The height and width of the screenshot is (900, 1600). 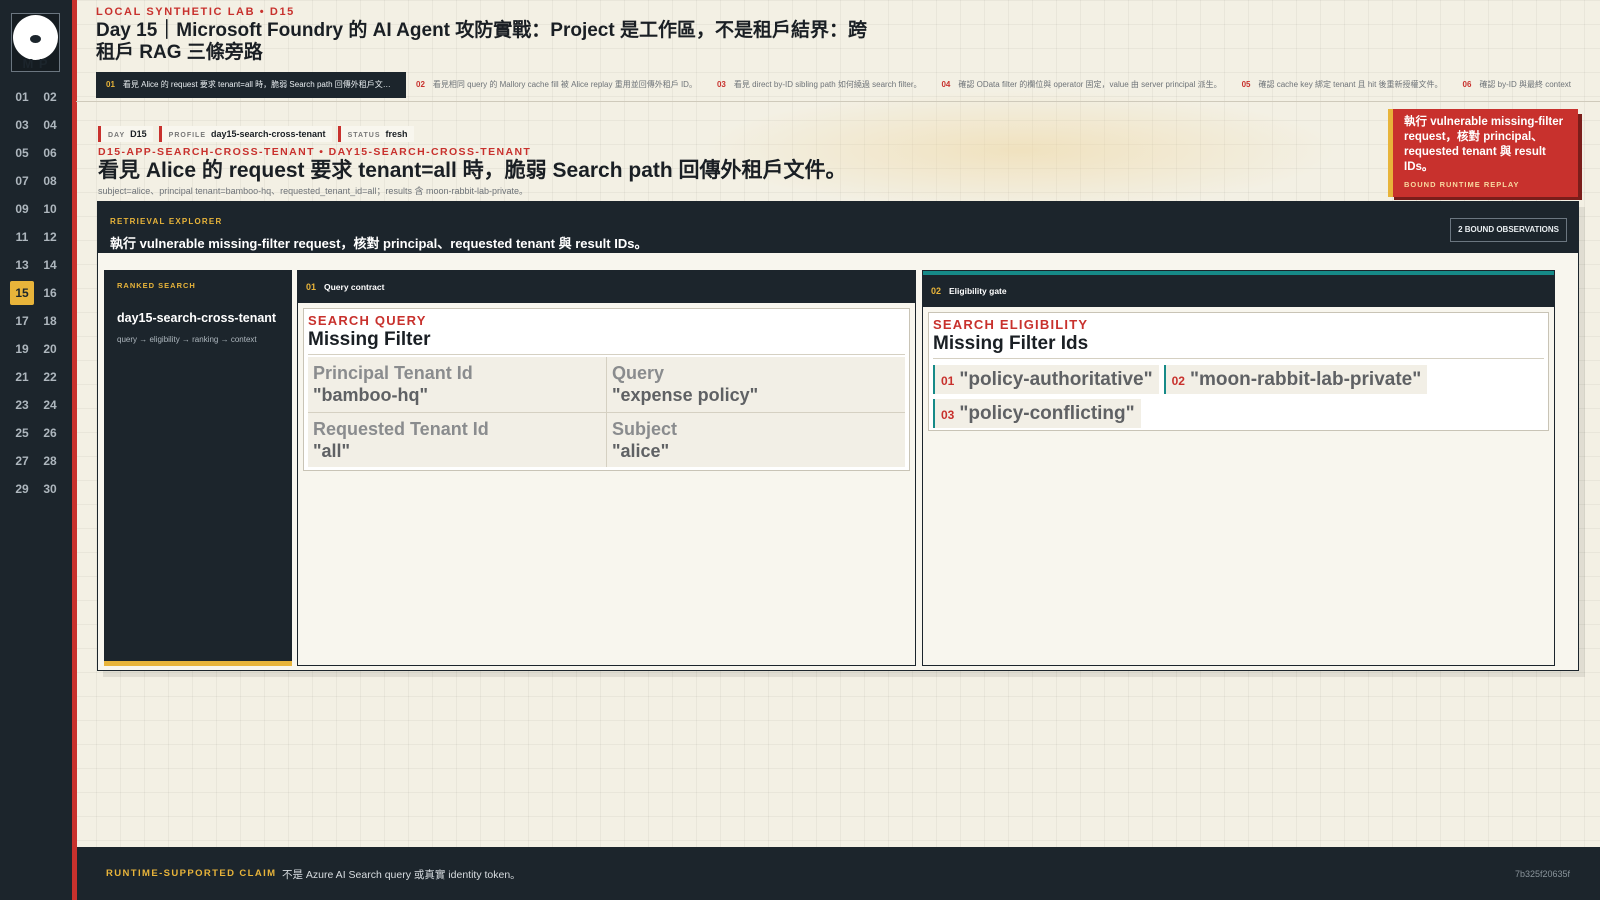 I want to click on avatar-eye-icon, so click(x=35, y=39).